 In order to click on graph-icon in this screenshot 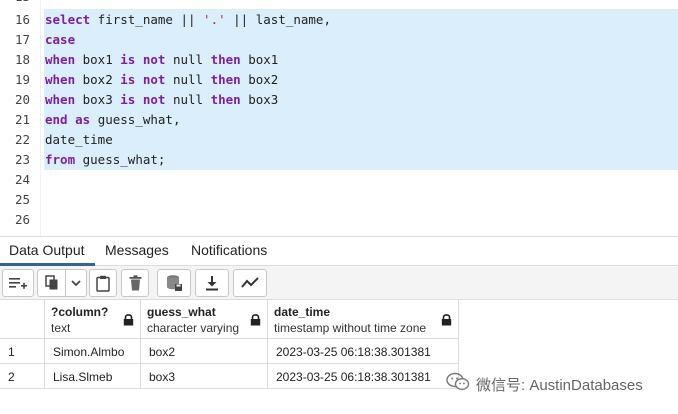, I will do `click(250, 283)`.